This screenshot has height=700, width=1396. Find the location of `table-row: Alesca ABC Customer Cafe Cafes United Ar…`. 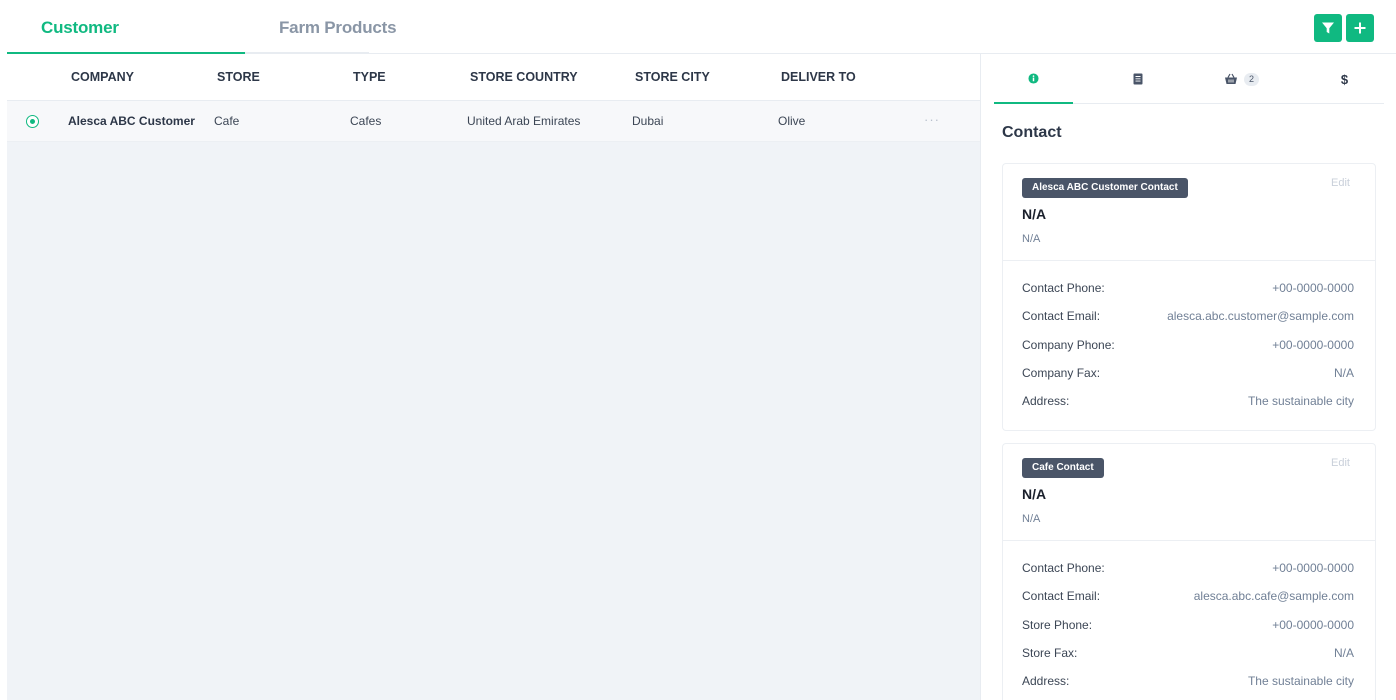

table-row: Alesca ABC Customer Cafe Cafes United Ar… is located at coordinates (493, 121).